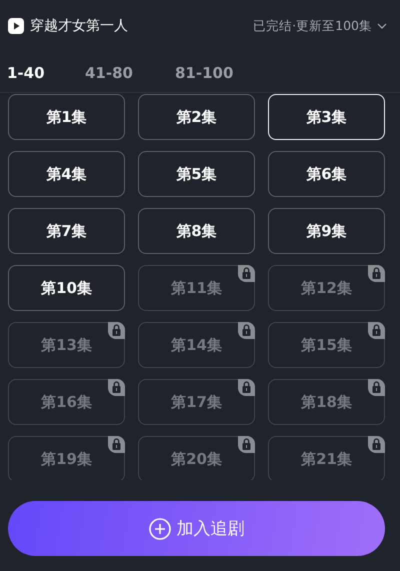 The width and height of the screenshot is (400, 571). What do you see at coordinates (16, 26) in the screenshot?
I see `play-icon` at bounding box center [16, 26].